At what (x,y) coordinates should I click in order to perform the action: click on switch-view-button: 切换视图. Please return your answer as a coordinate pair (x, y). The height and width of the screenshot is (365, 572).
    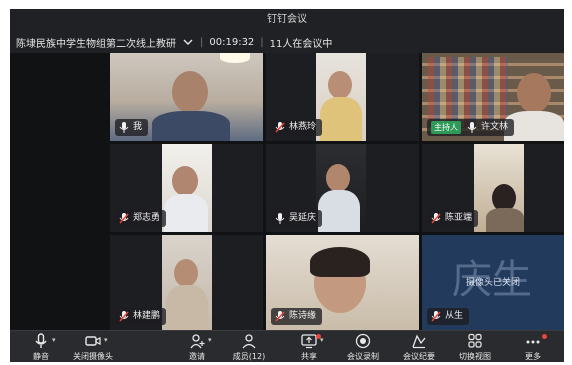
    Looking at the image, I should click on (475, 347).